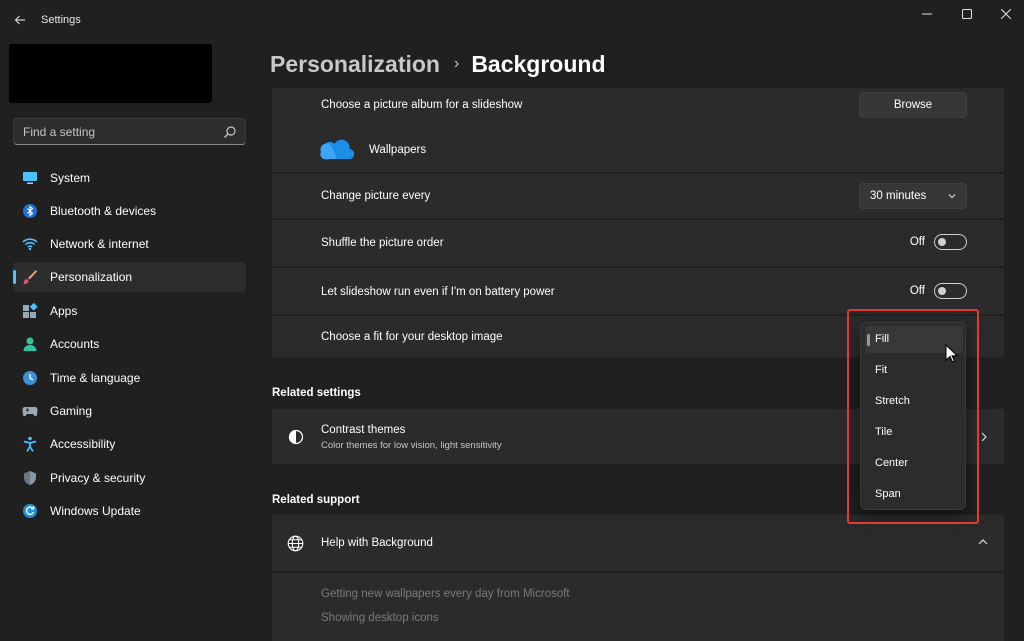 This screenshot has width=1024, height=641. What do you see at coordinates (398, 150) in the screenshot?
I see `folder-name: Wallpapers` at bounding box center [398, 150].